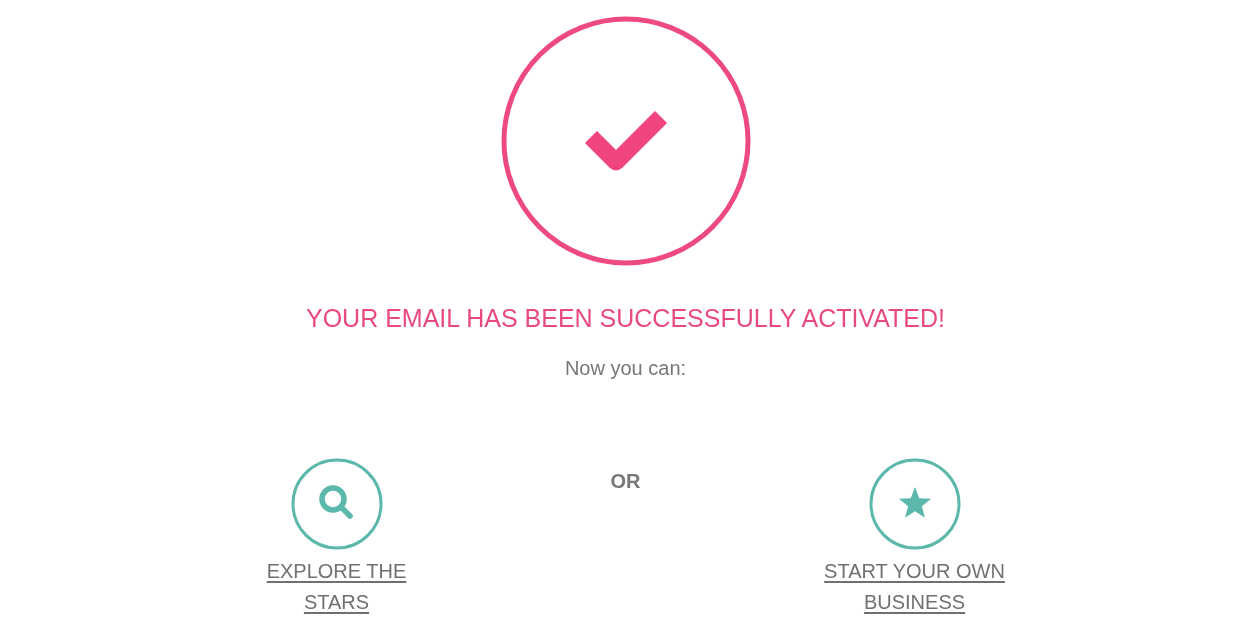 This screenshot has height=636, width=1251. I want to click on checkmark-icon, so click(625, 141).